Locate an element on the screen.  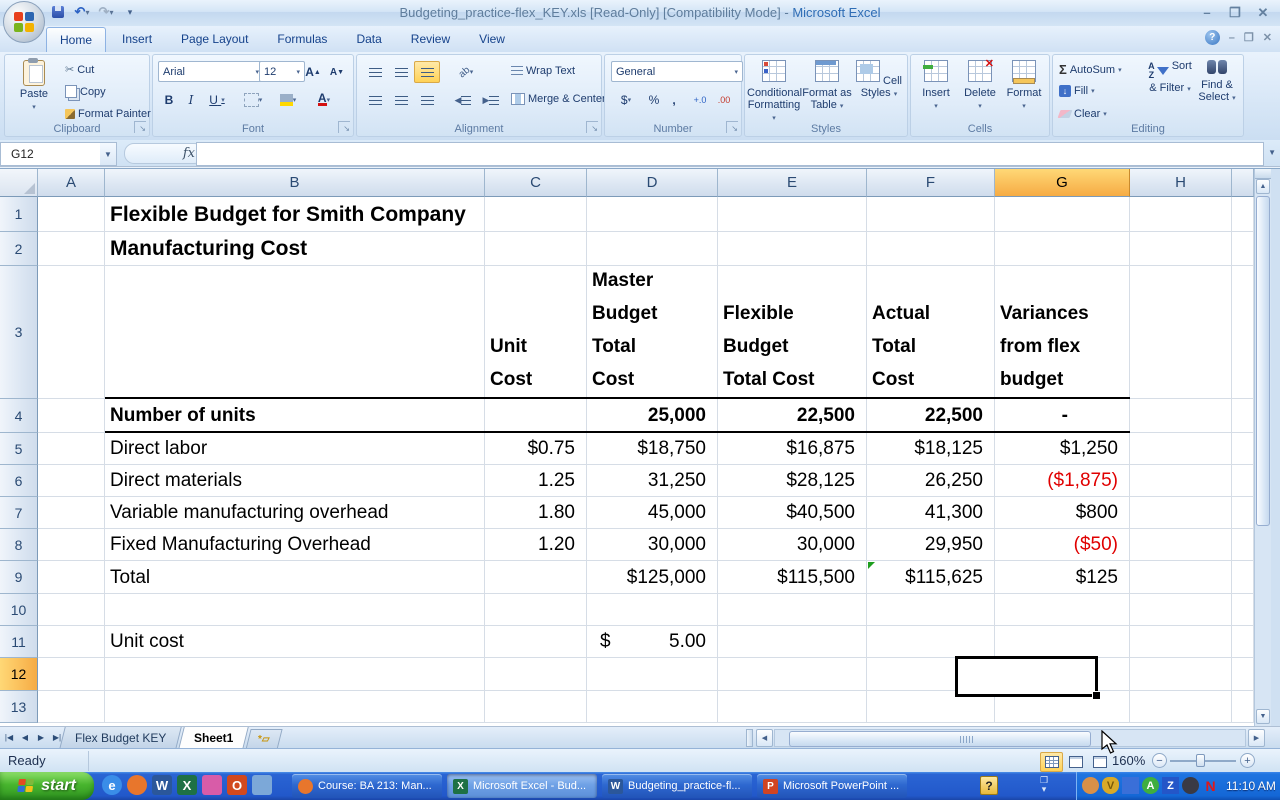
format-painter-button: Format Painter is located at coordinates (108, 114).